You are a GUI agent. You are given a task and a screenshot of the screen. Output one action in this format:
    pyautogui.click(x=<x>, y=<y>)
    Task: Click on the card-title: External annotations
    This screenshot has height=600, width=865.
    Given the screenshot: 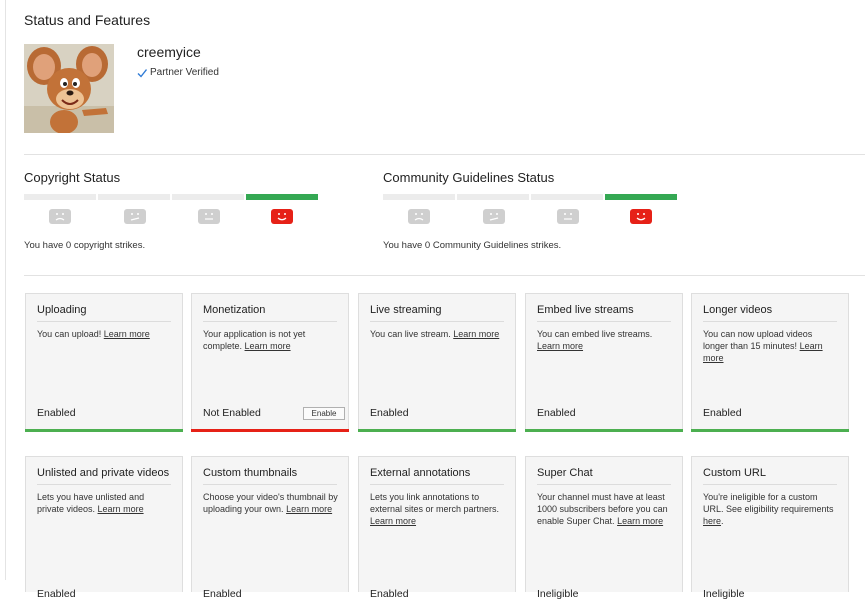 What is the action you would take?
    pyautogui.click(x=420, y=473)
    